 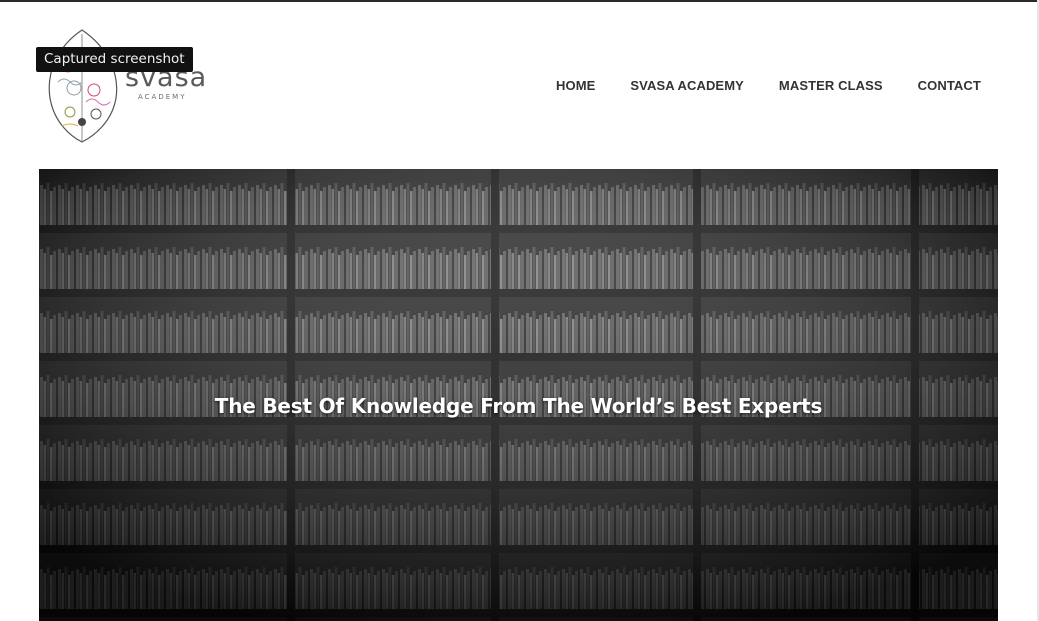 What do you see at coordinates (687, 85) in the screenshot?
I see `nav-svasa-academy: SVASA ACADEMY` at bounding box center [687, 85].